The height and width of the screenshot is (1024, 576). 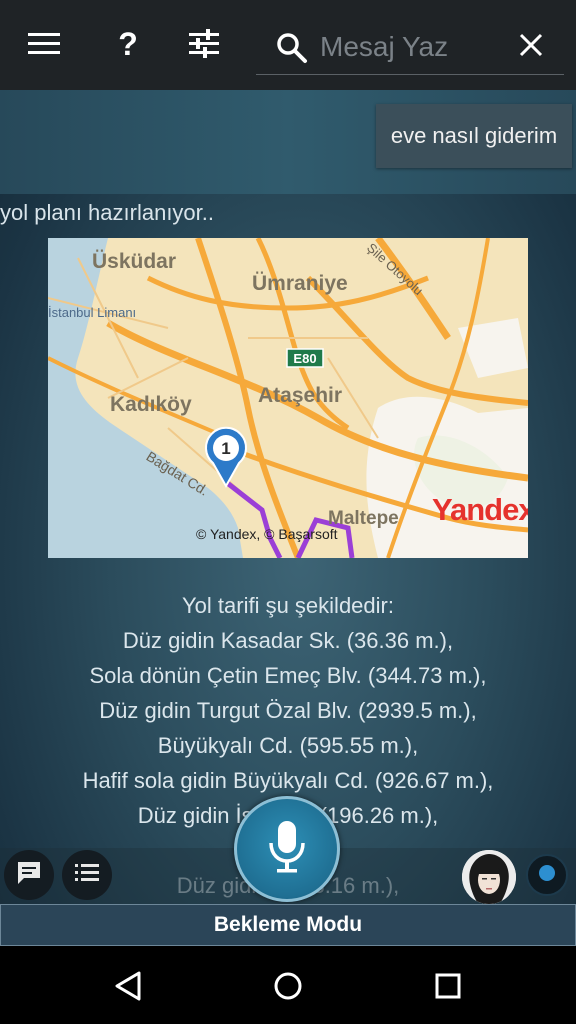 I want to click on chat-icon, so click(x=29, y=875).